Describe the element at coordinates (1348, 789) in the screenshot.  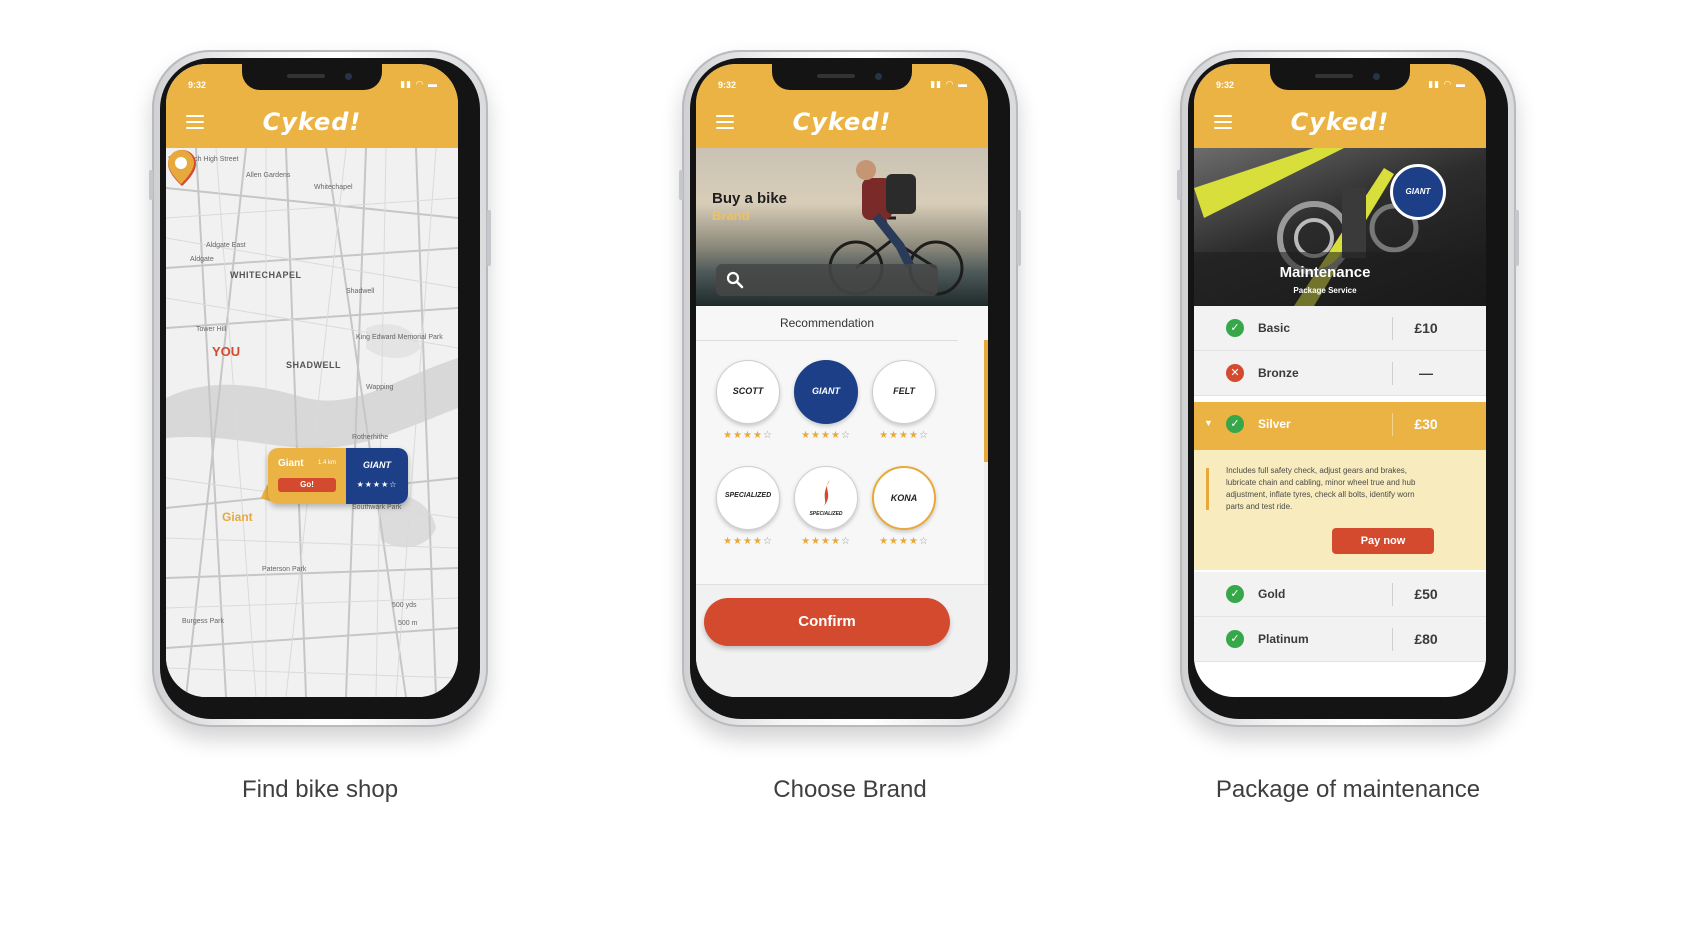
I see `caption-maintenance: Package of maintenance` at that location.